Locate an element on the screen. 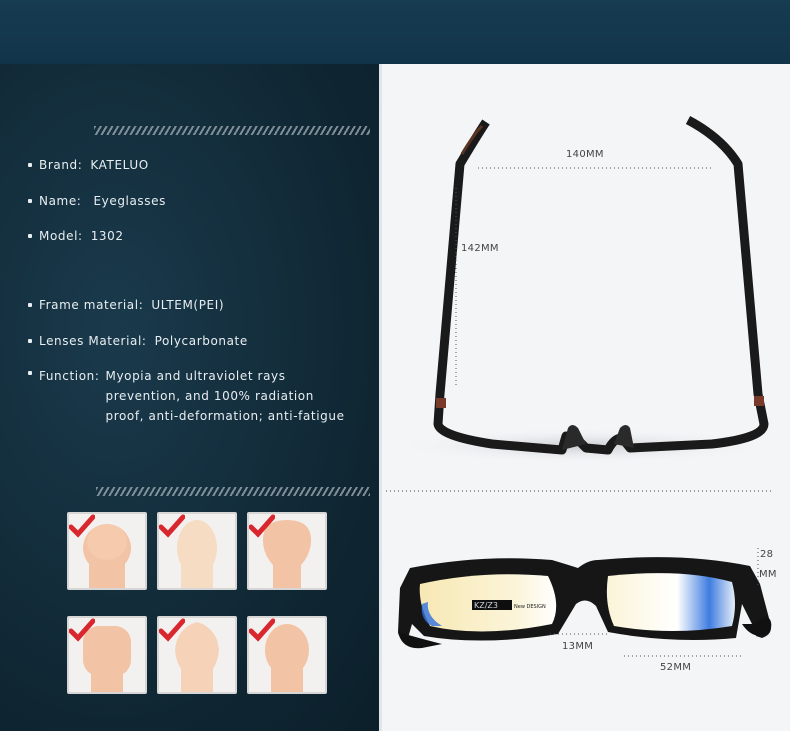  dim-bridge: 13MM is located at coordinates (578, 646).